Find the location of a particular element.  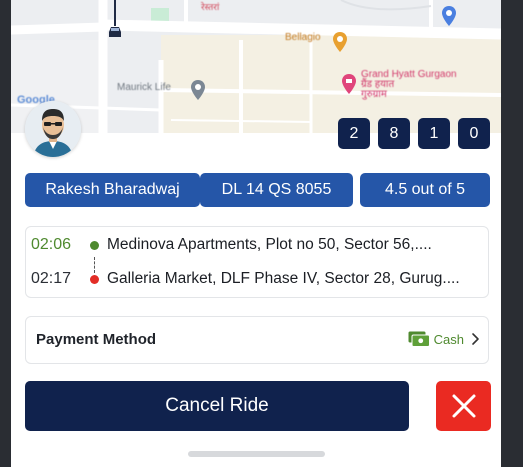

shopping-pin-icon is located at coordinates (340, 42).